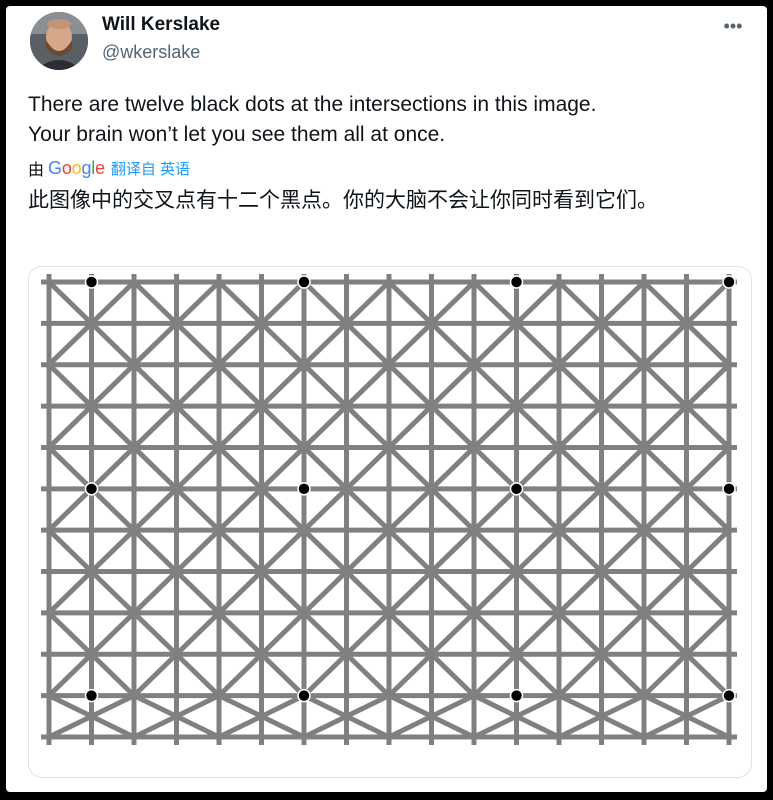 This screenshot has width=773, height=800. I want to click on author-avatar, so click(59, 41).